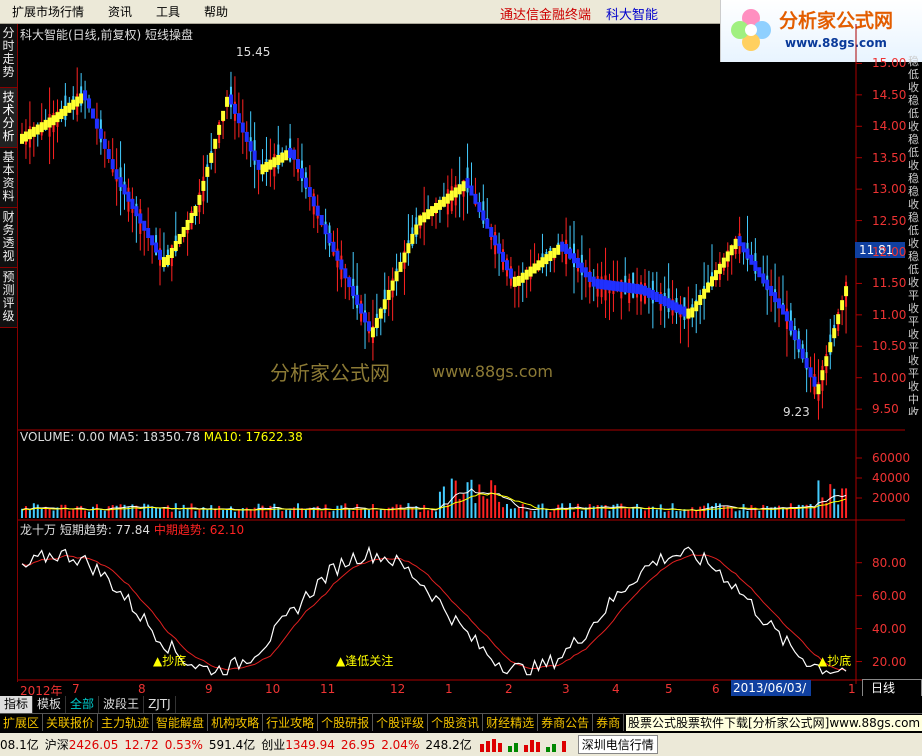  What do you see at coordinates (19, 745) in the screenshot?
I see `status-lead: 08.1亿` at bounding box center [19, 745].